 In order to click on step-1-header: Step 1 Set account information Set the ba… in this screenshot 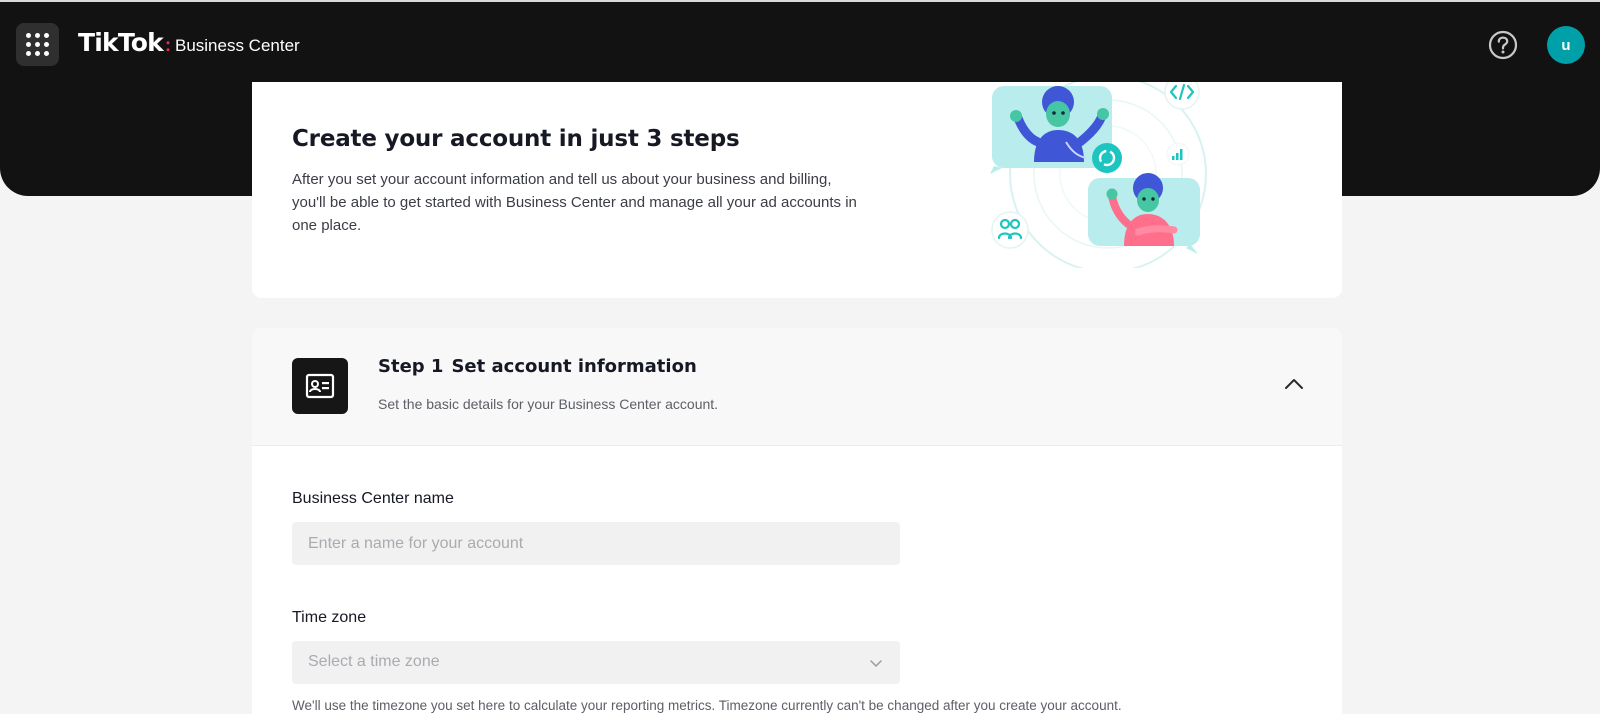, I will do `click(797, 387)`.